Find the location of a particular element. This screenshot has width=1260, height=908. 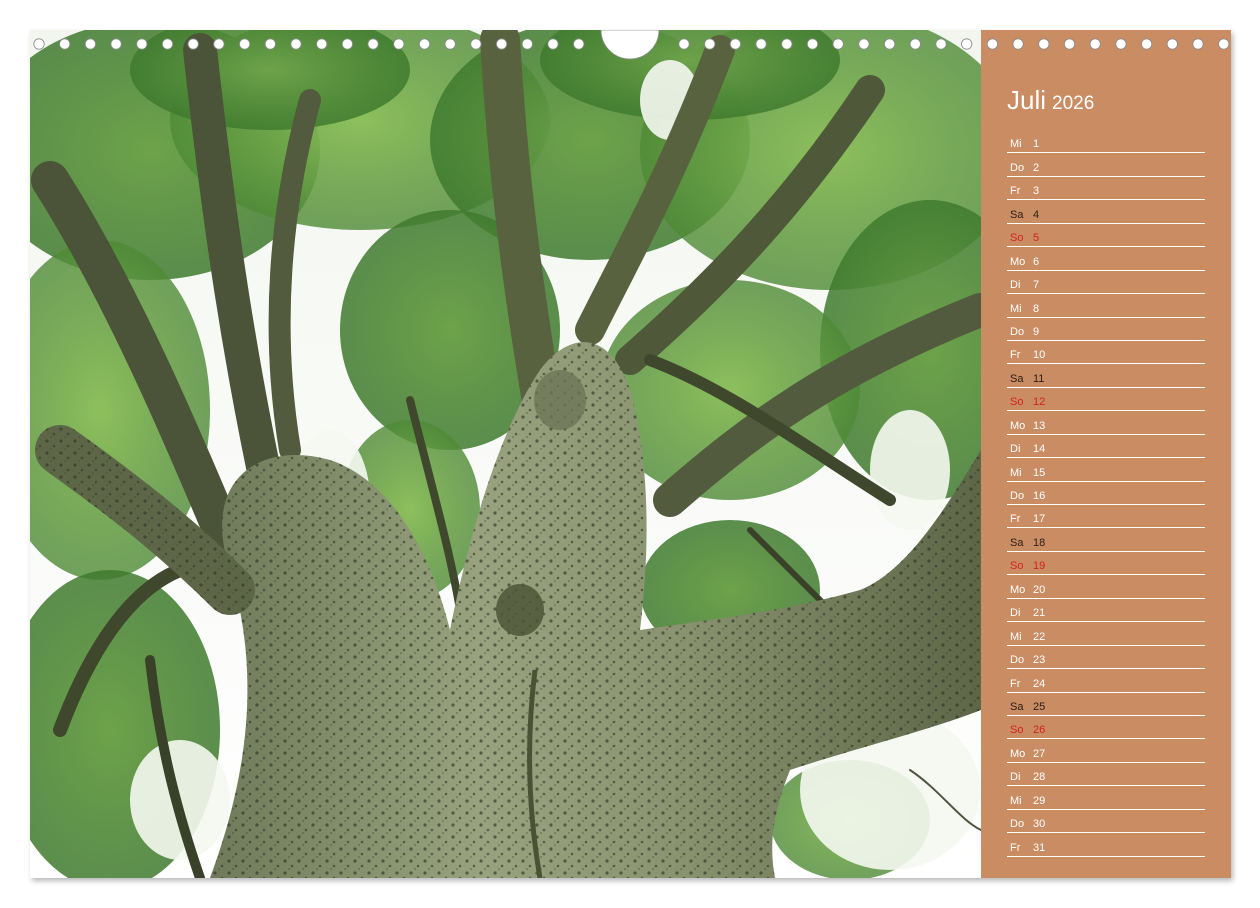

day-number: 9 is located at coordinates (1036, 331).